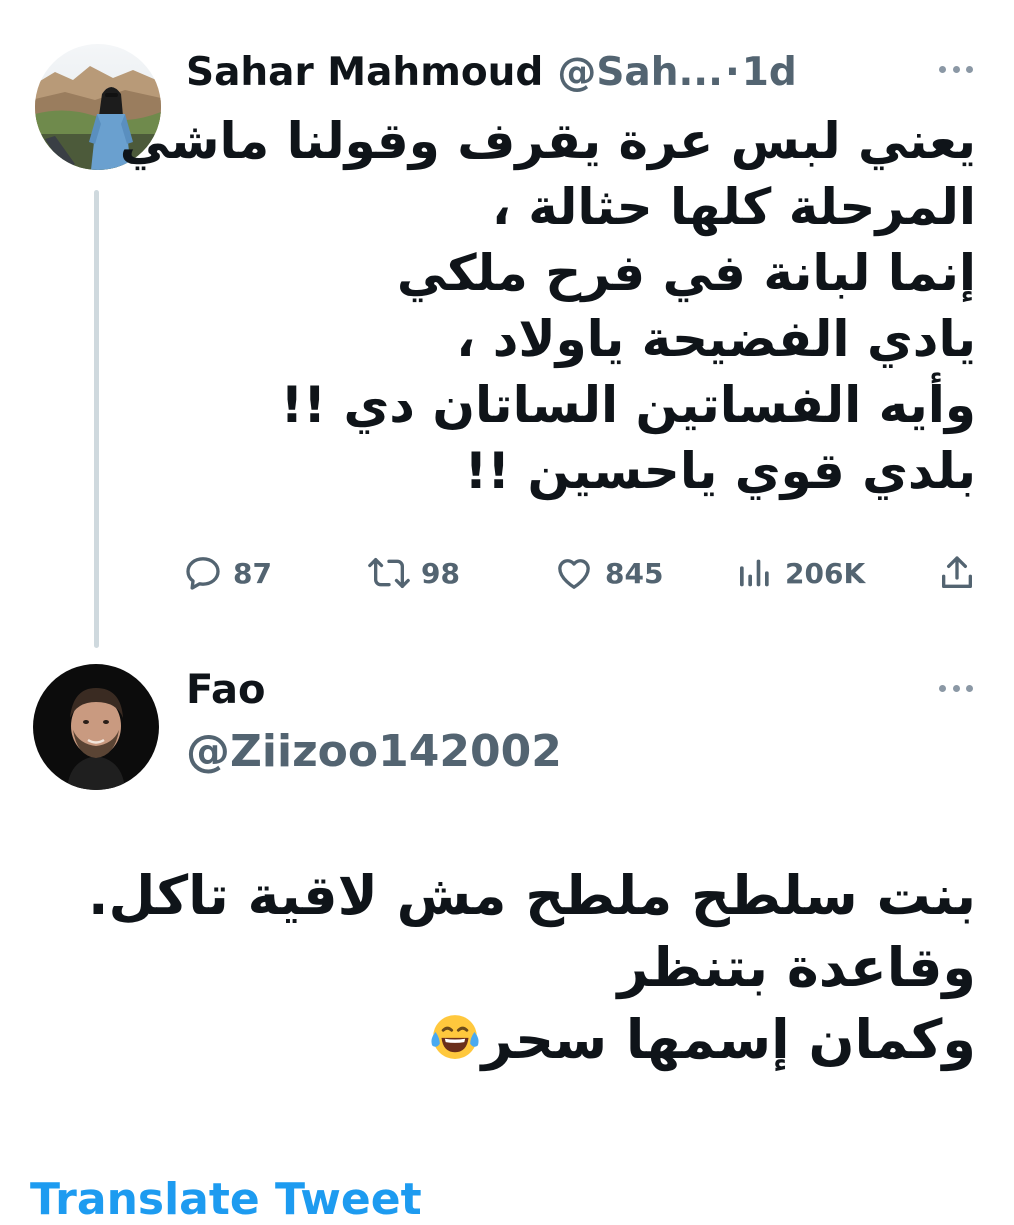 The image size is (1014, 1225). Describe the element at coordinates (547, 141) in the screenshot. I see `tweet-text-line: يعني لبس عرة يقرف وقولنا ماشي` at that location.